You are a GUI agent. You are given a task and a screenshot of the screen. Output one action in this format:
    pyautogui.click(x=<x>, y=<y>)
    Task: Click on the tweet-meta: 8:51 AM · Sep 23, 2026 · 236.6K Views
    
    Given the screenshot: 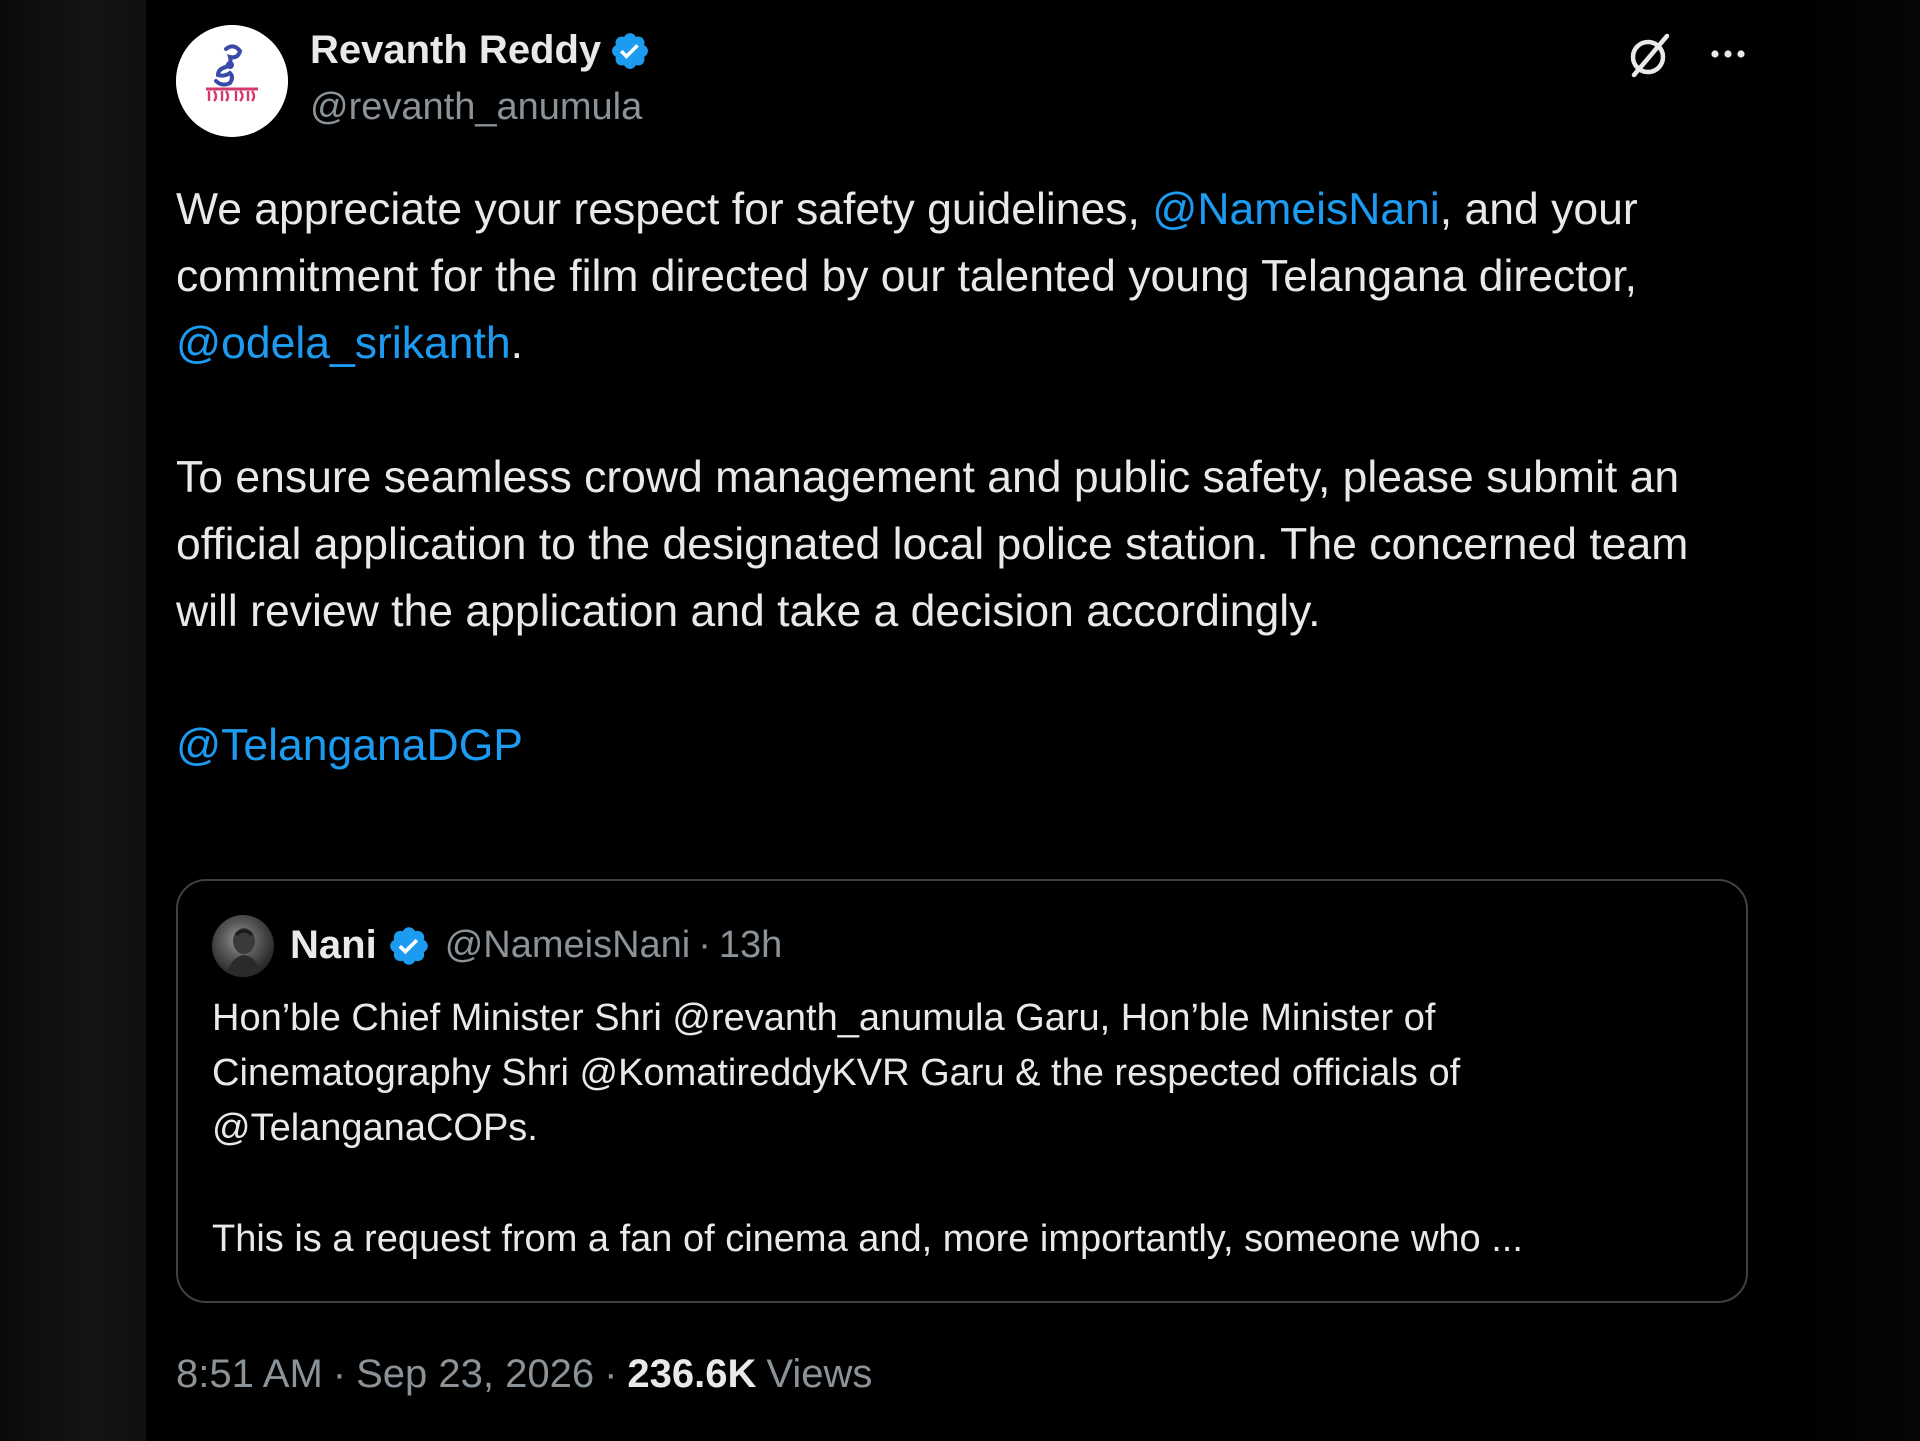 What is the action you would take?
    pyautogui.click(x=524, y=1374)
    